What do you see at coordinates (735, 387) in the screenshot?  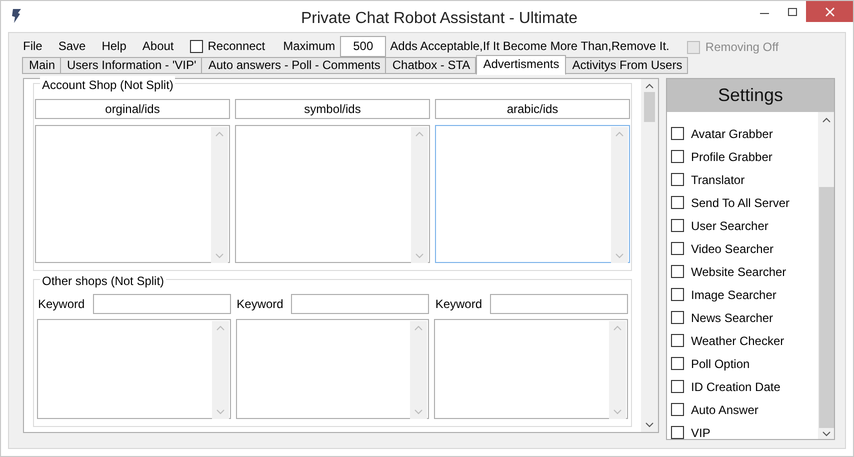 I see `checkbox-label: ID Creation Date` at bounding box center [735, 387].